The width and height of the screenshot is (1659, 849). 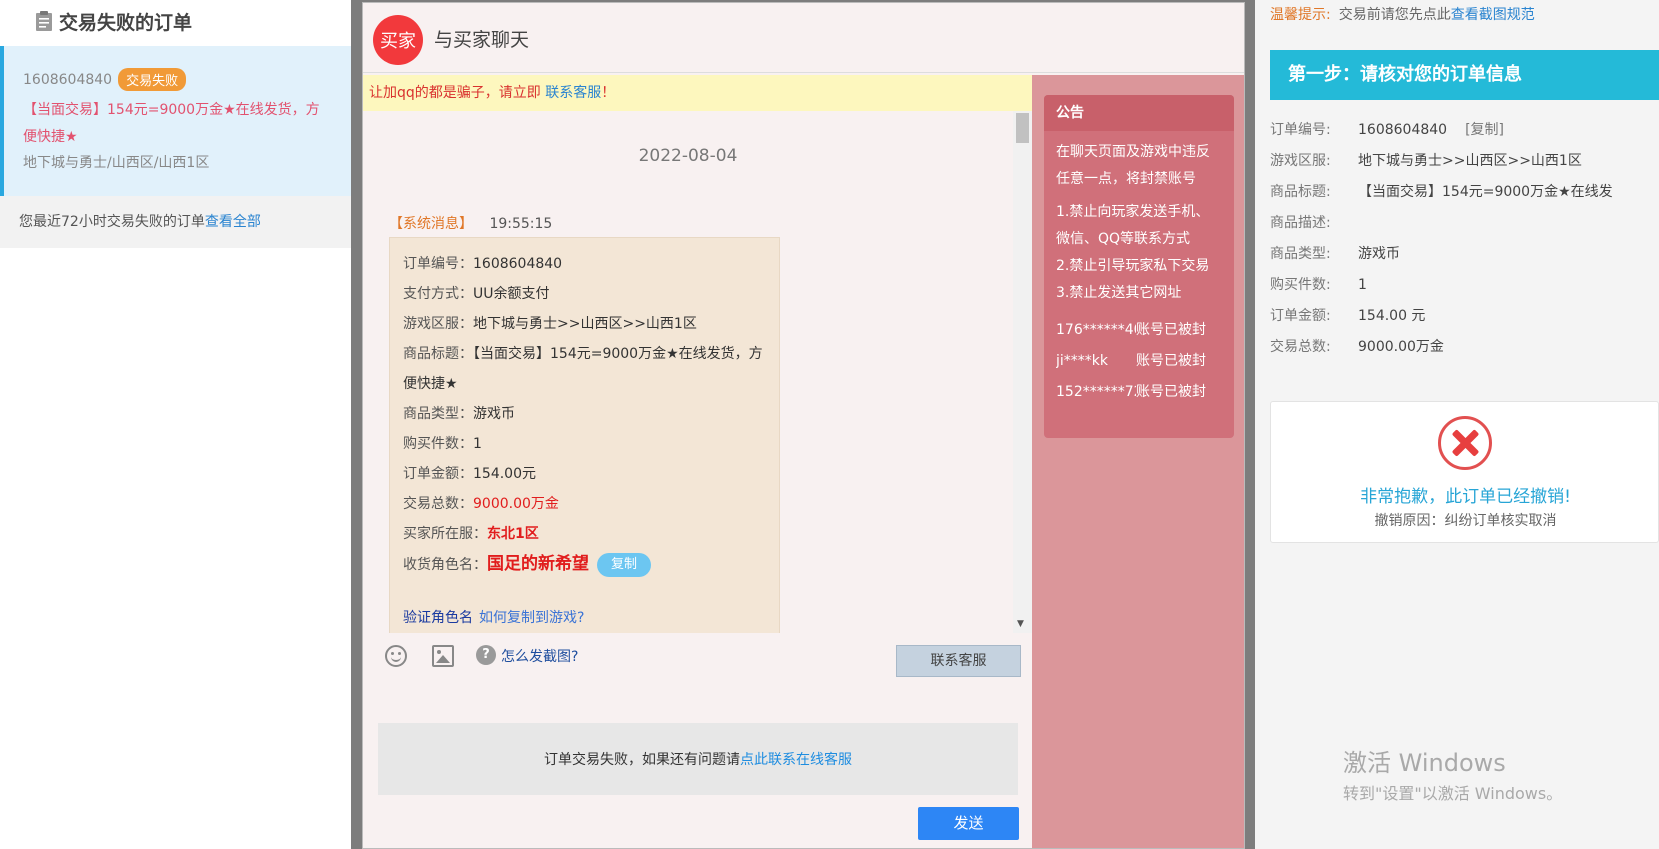 What do you see at coordinates (1464, 161) in the screenshot?
I see `info-server-row: 游戏区服: 地下城与勇士>>山西区>>山西1区` at bounding box center [1464, 161].